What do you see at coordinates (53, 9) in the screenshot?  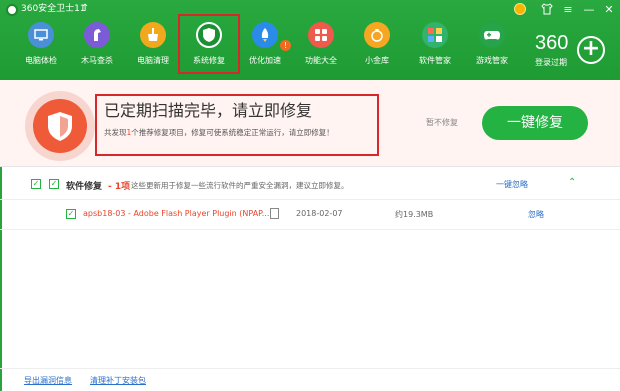 I see `app-title: 360安全卫士11` at bounding box center [53, 9].